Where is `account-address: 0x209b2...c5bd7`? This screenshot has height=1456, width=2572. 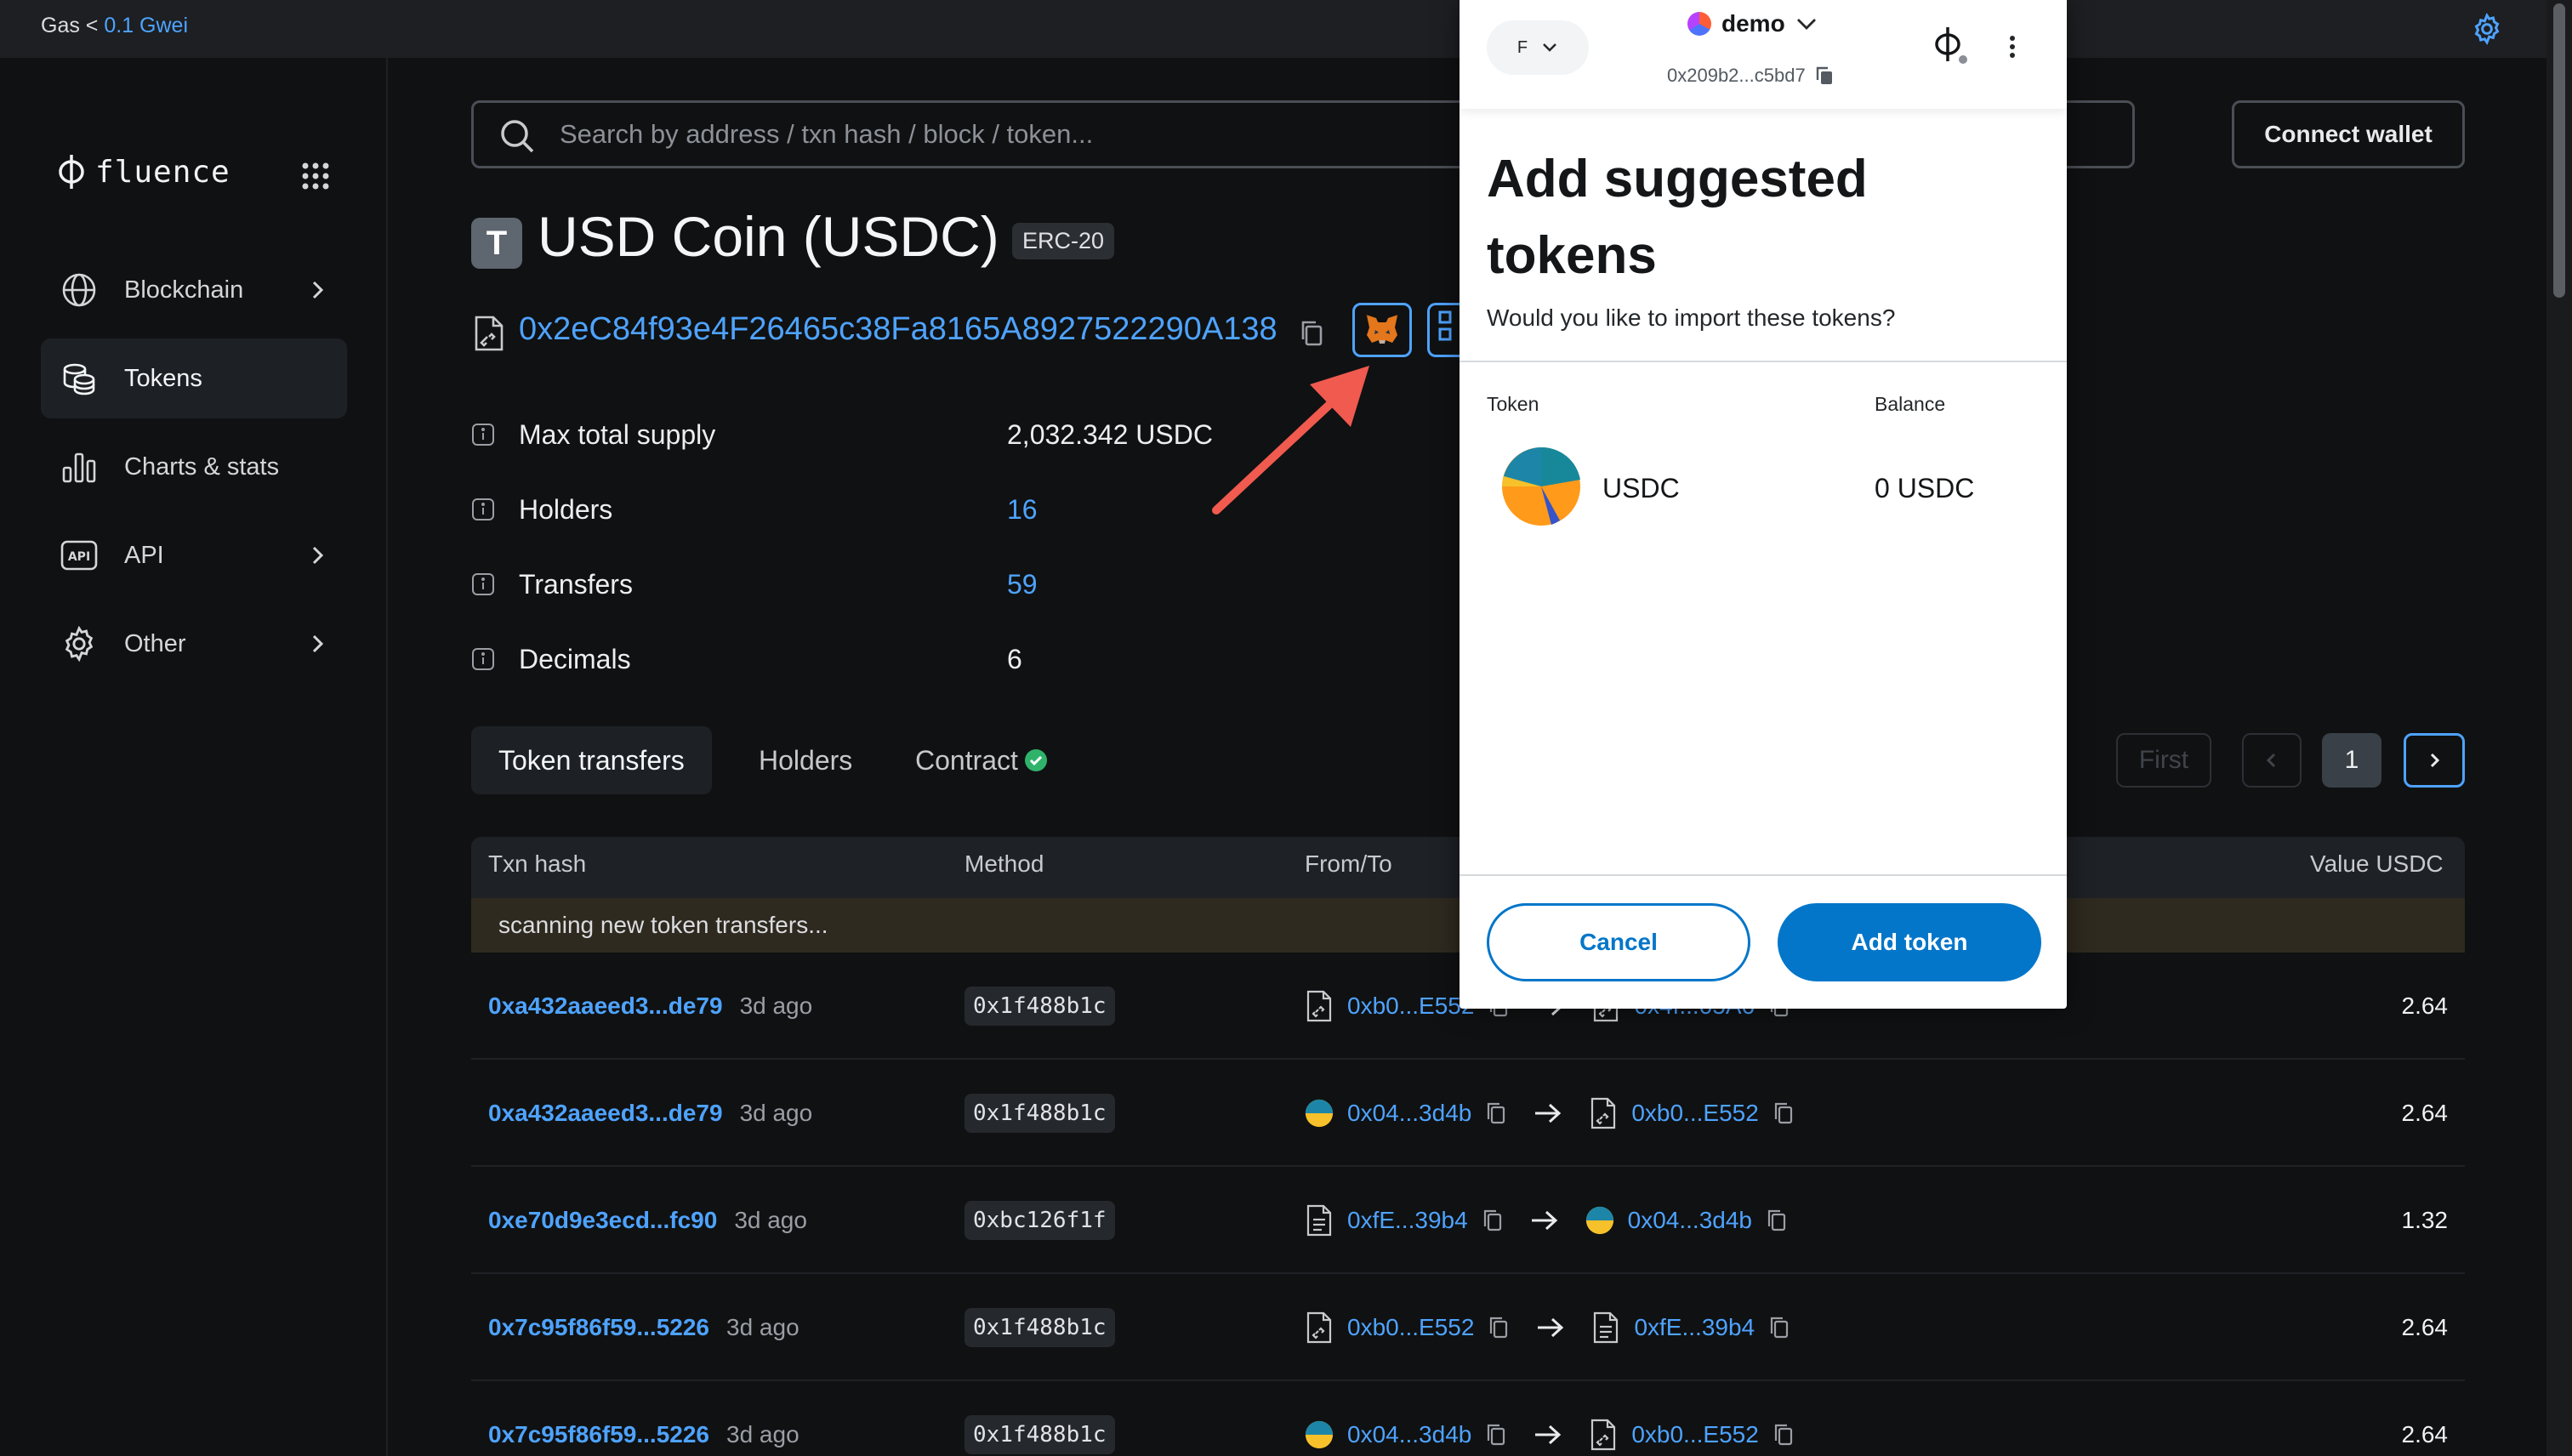
account-address: 0x209b2...c5bd7 is located at coordinates (1751, 76).